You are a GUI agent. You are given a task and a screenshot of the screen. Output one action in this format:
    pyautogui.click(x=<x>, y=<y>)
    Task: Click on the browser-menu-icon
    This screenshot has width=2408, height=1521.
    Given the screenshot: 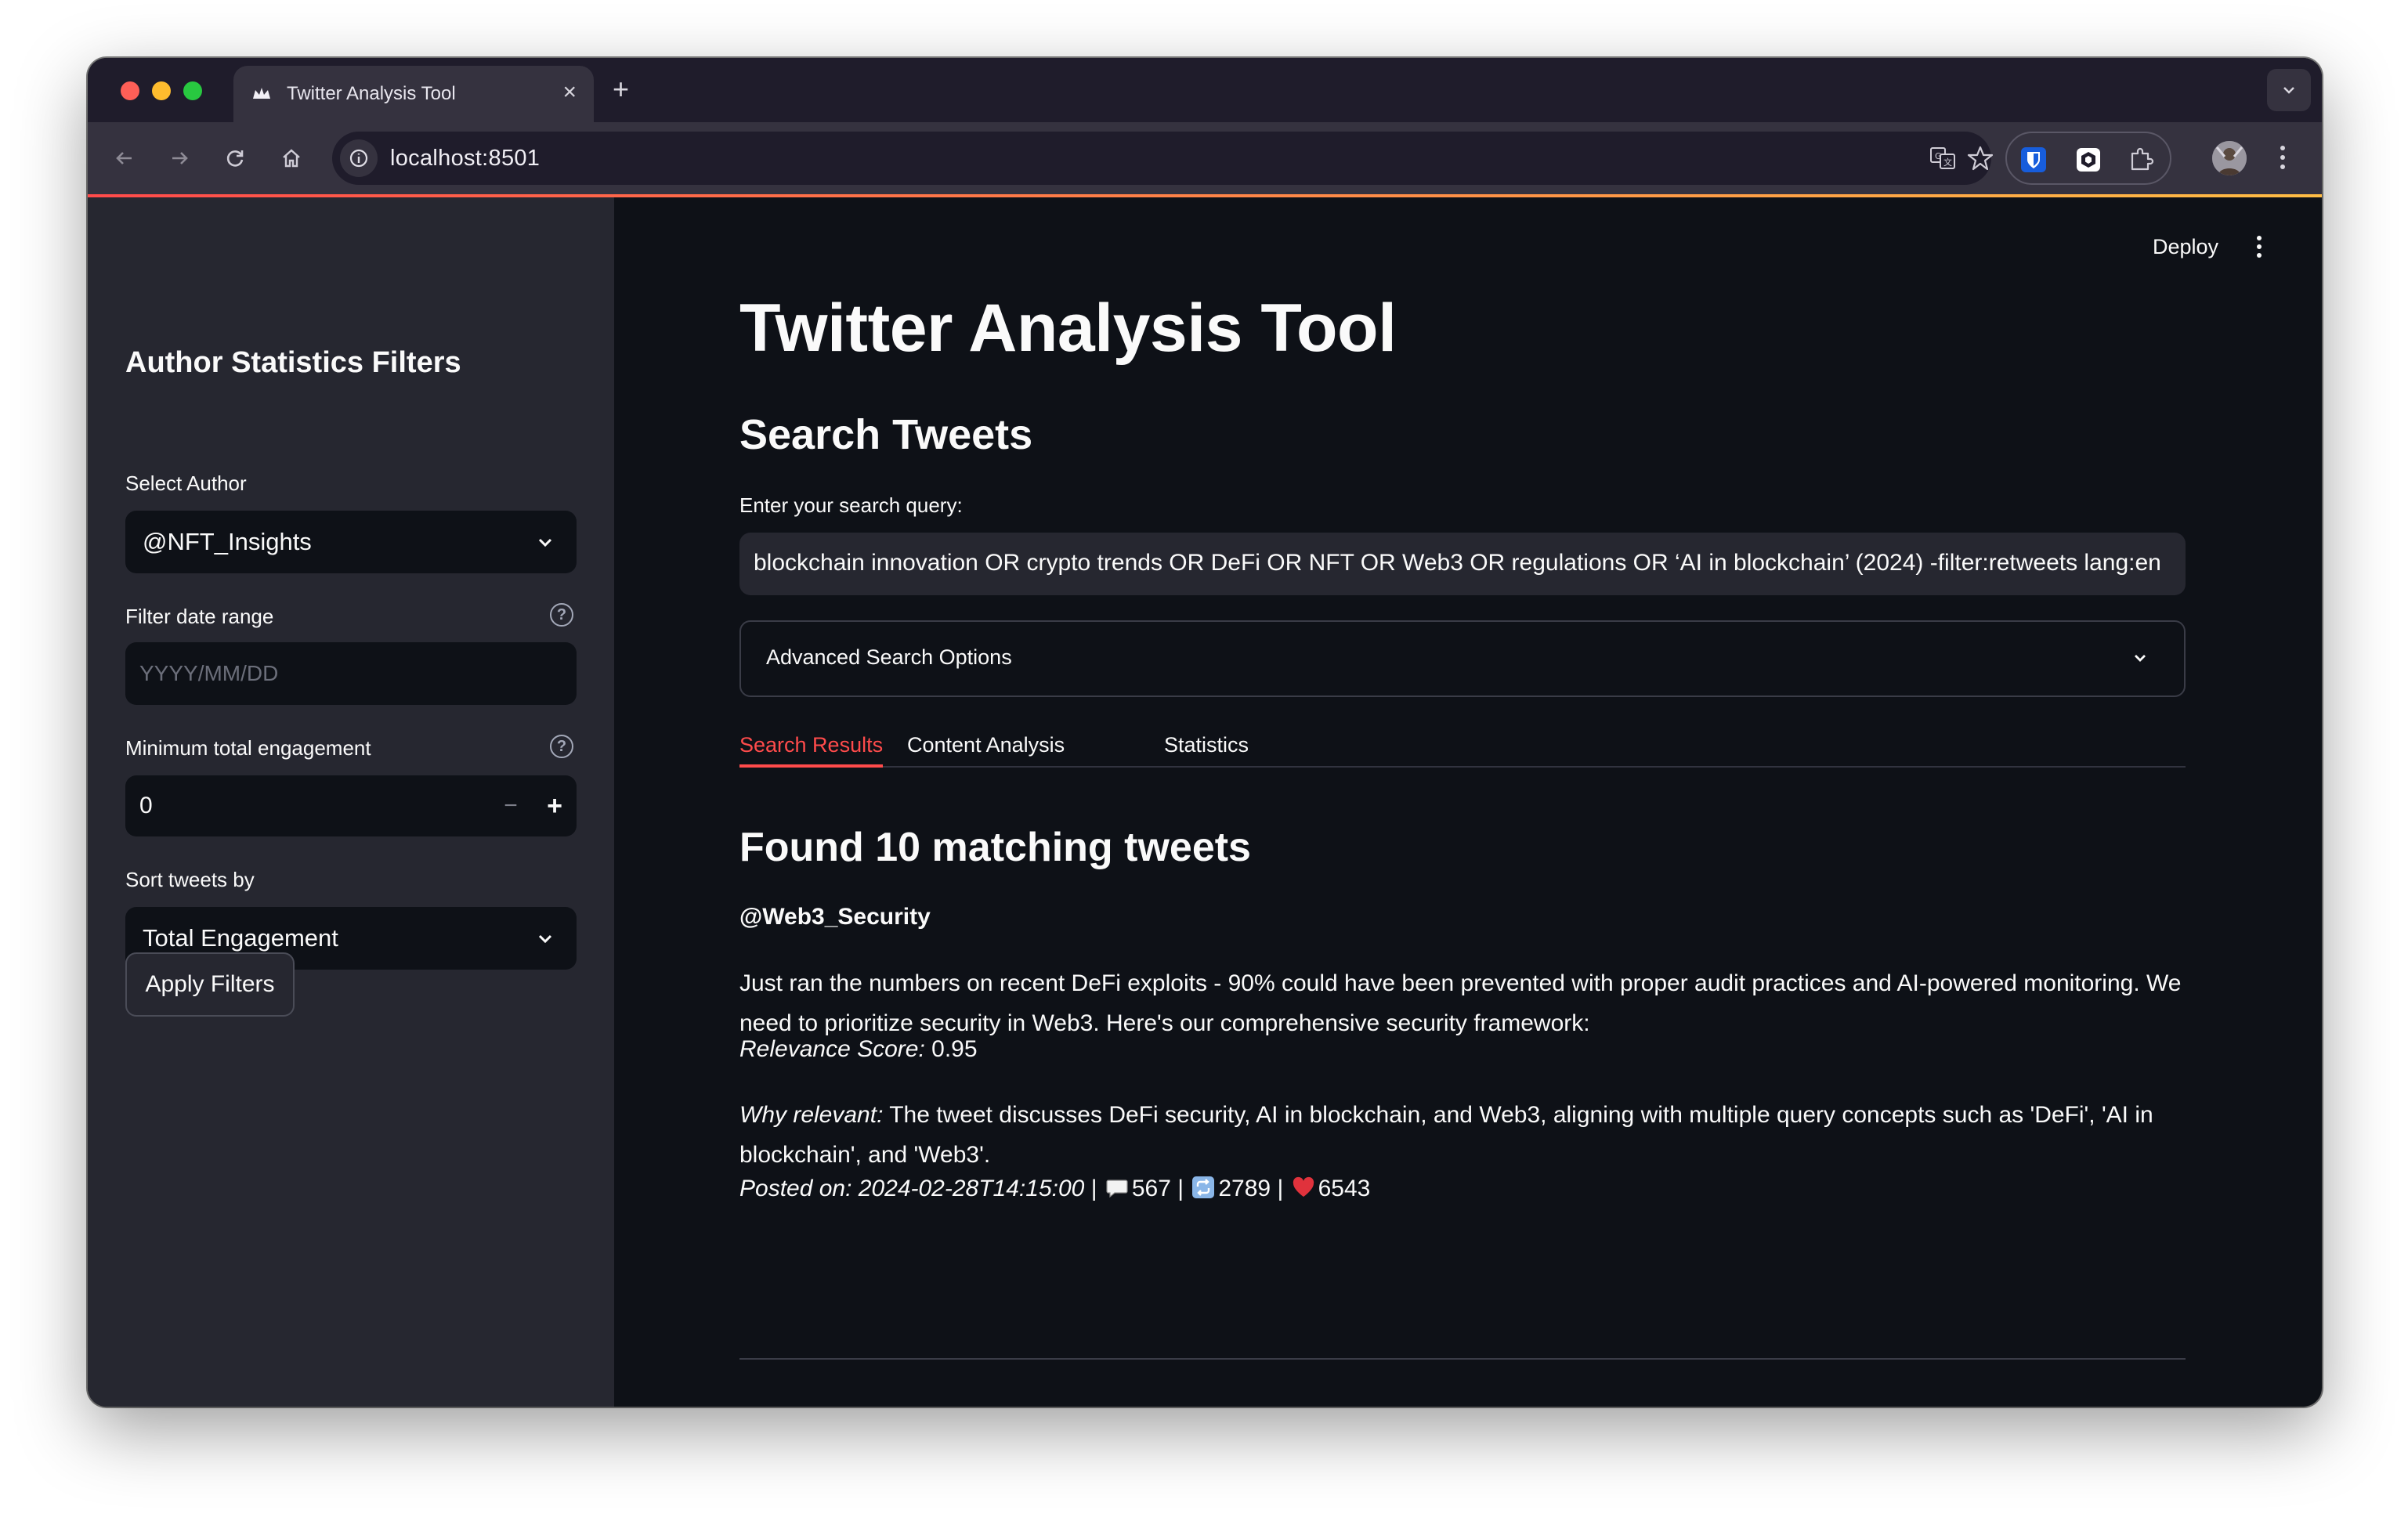 What is the action you would take?
    pyautogui.click(x=2282, y=158)
    